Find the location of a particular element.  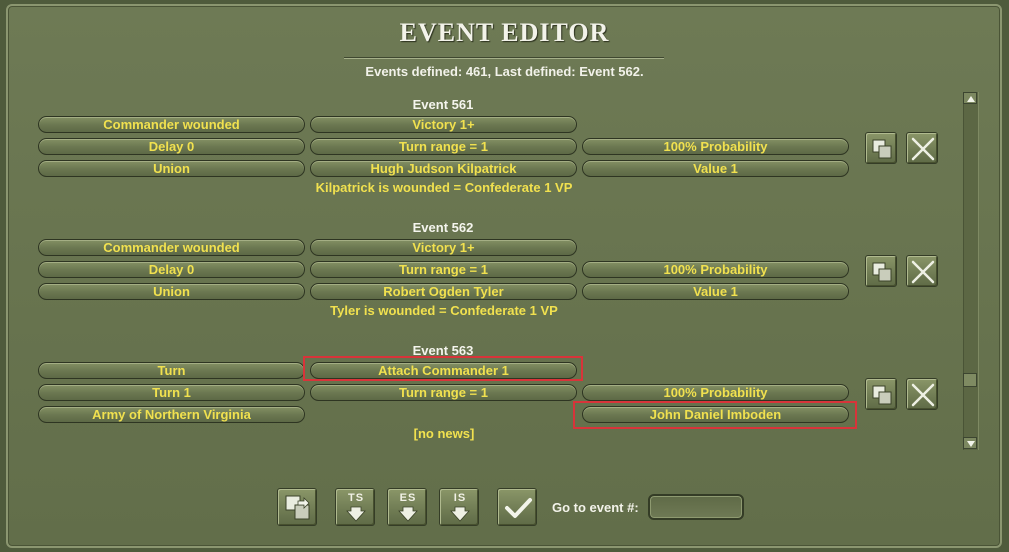

event-title: Event 562 is located at coordinates (443, 227).